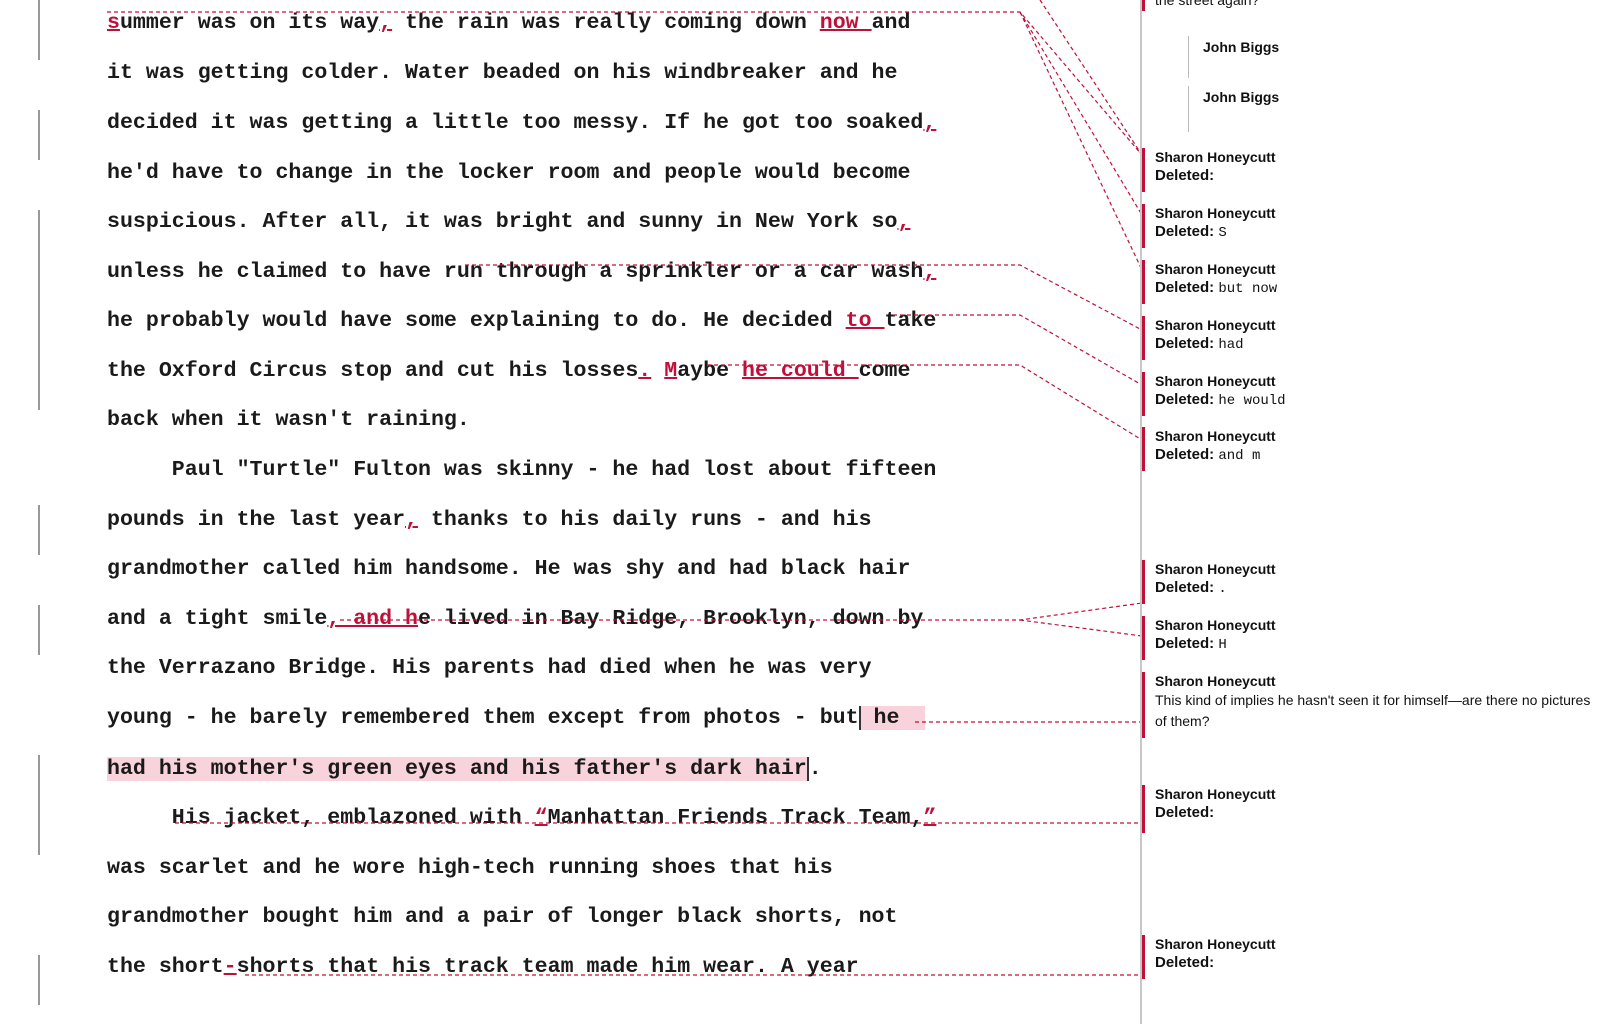 This screenshot has width=1600, height=1024. Describe the element at coordinates (1252, 401) in the screenshot. I see `deleted-text: he would` at that location.